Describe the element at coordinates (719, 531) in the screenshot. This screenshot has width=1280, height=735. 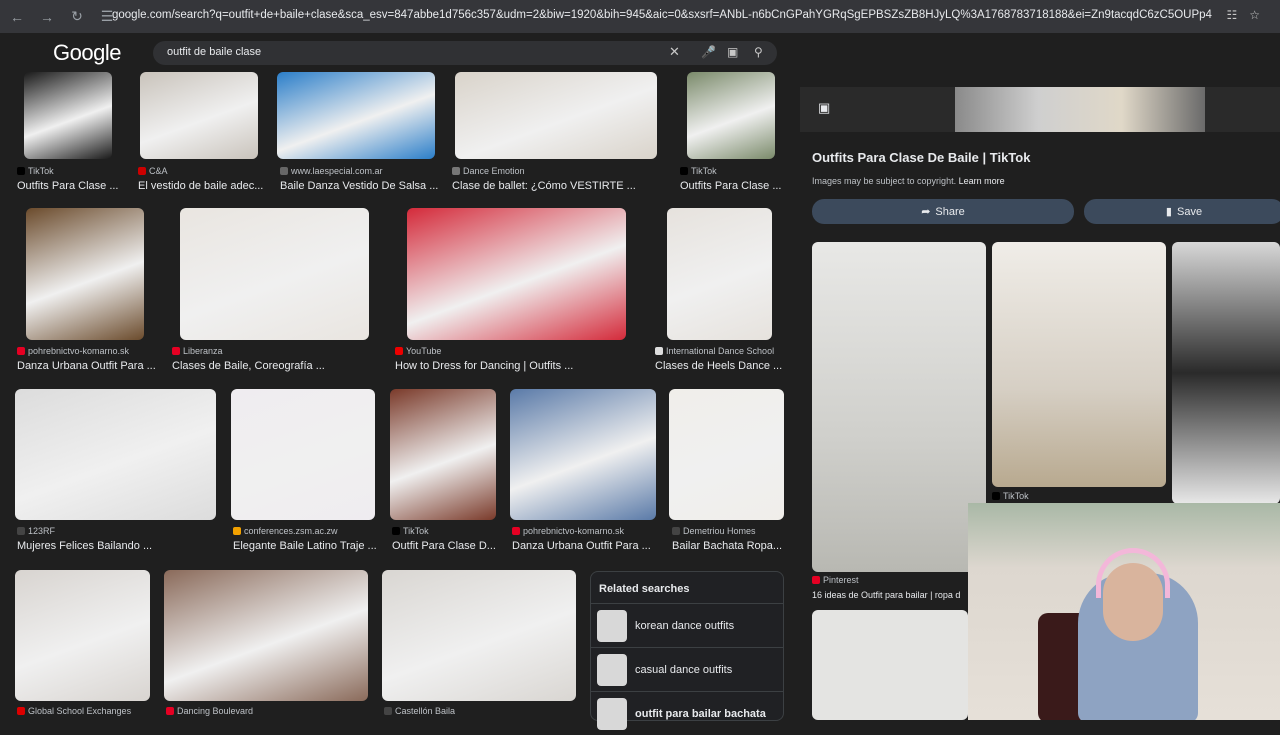
I see `result-source-label: Demetriou Homes` at that location.